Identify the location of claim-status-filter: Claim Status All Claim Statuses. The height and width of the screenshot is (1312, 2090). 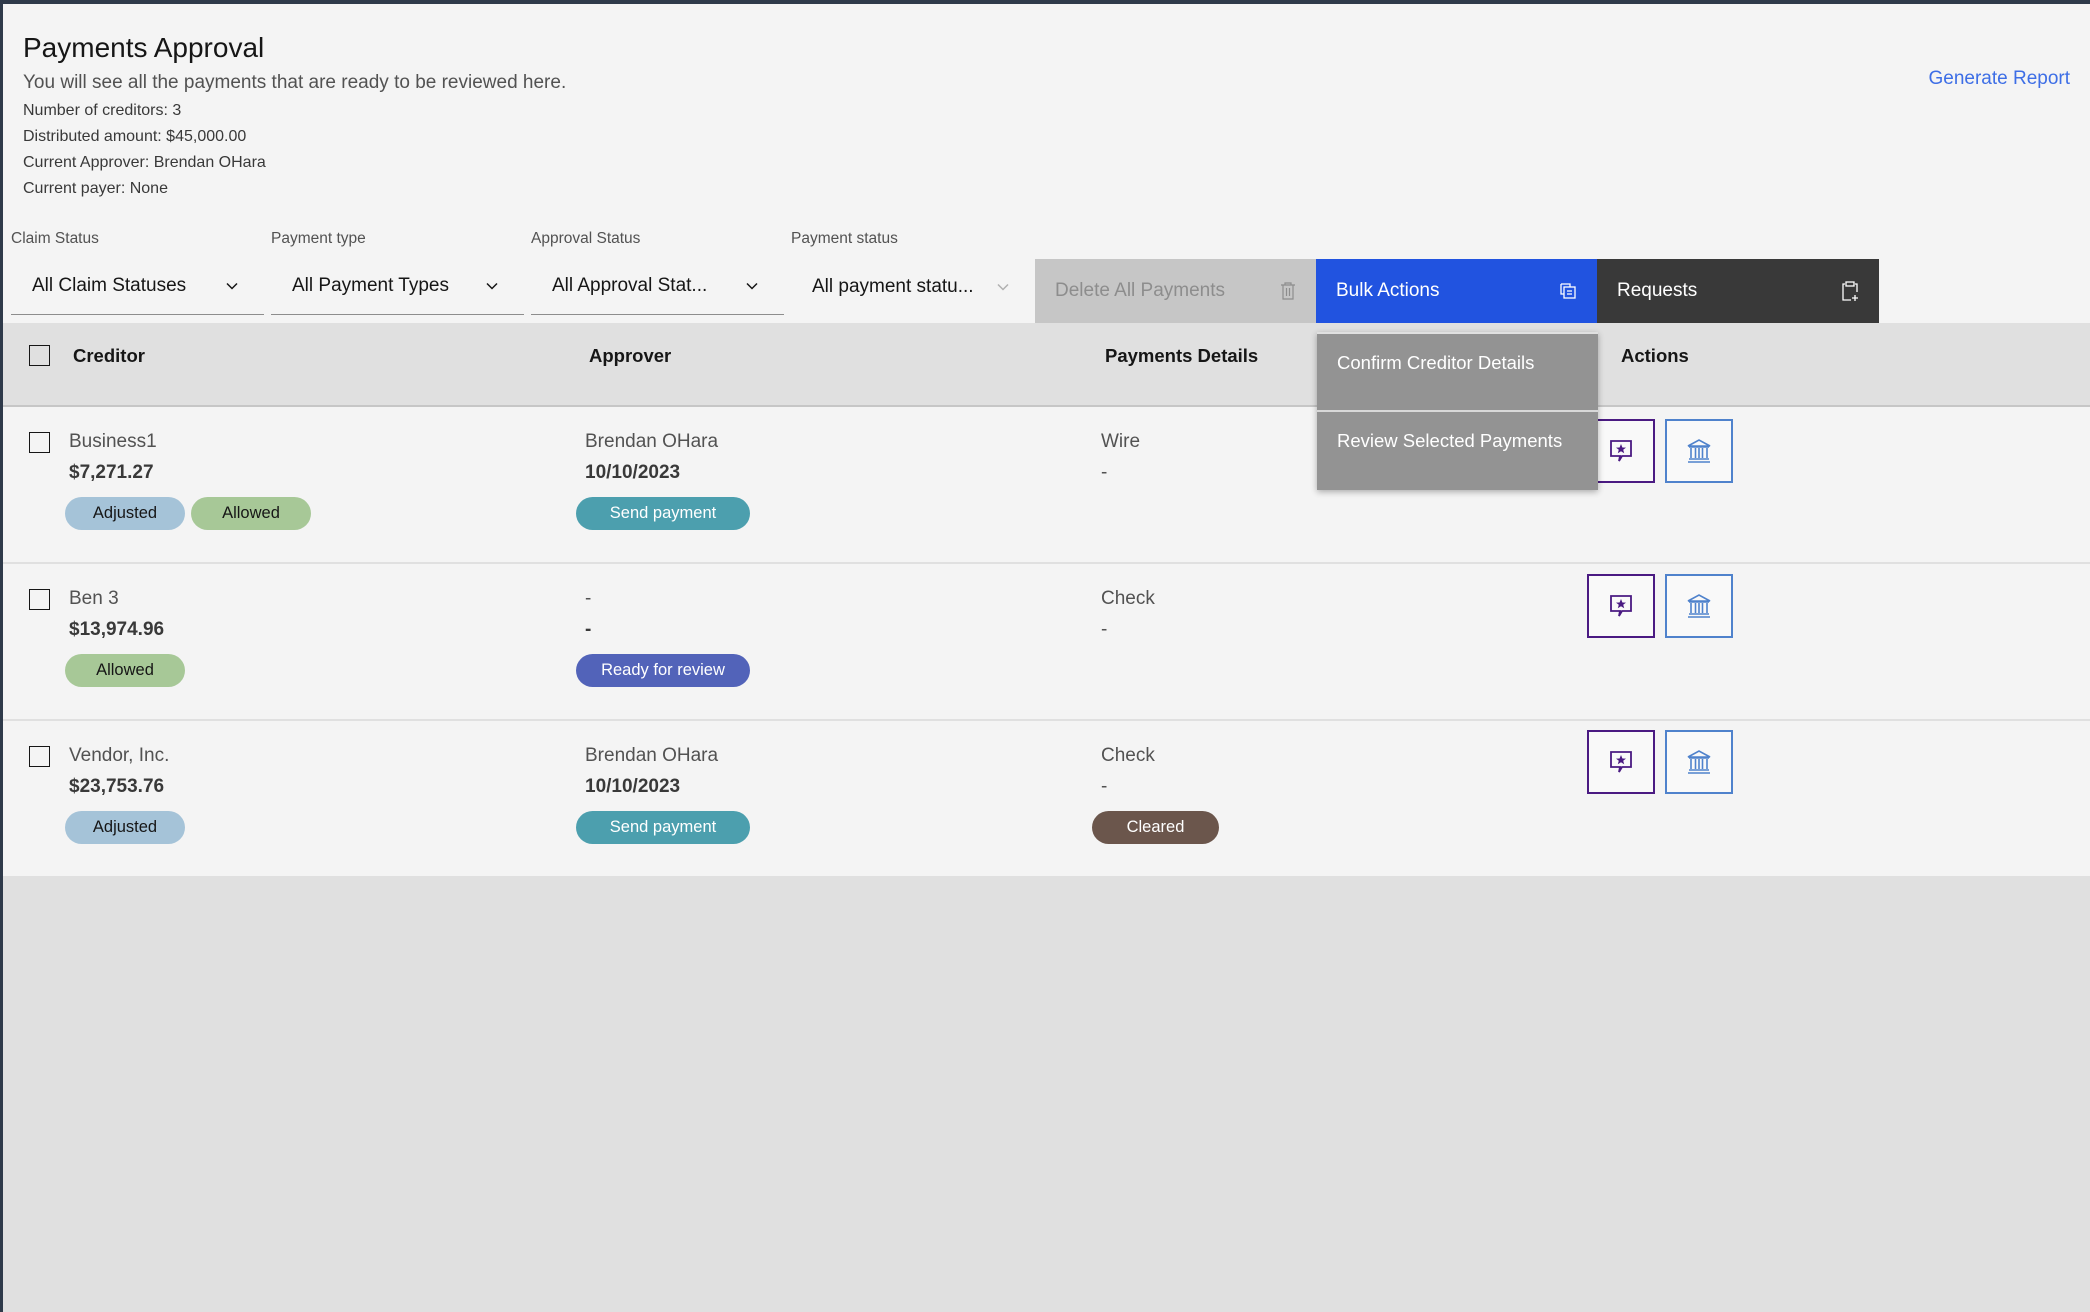
(137, 272).